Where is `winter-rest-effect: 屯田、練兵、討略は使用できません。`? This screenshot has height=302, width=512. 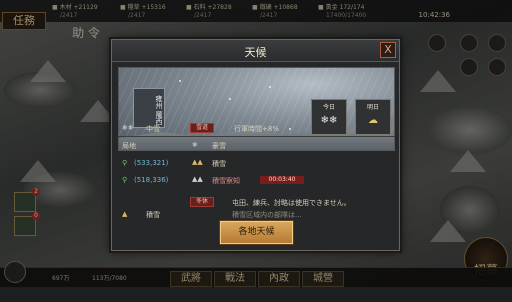
winter-rest-effect: 屯田、練兵、討略は使用できません。 is located at coordinates (291, 203).